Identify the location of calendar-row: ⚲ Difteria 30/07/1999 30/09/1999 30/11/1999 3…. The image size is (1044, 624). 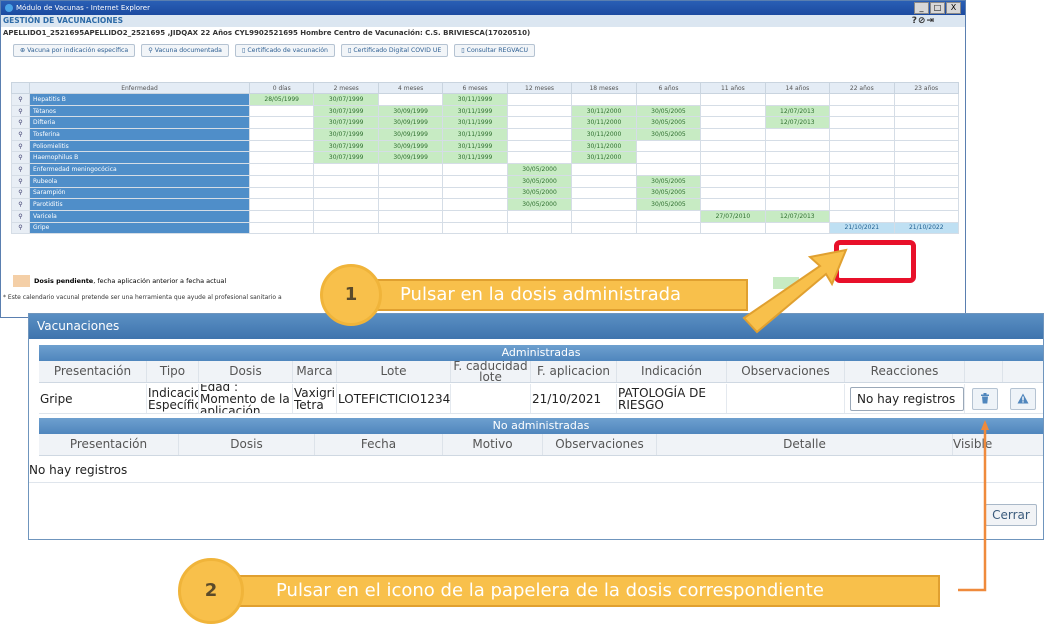
(485, 123).